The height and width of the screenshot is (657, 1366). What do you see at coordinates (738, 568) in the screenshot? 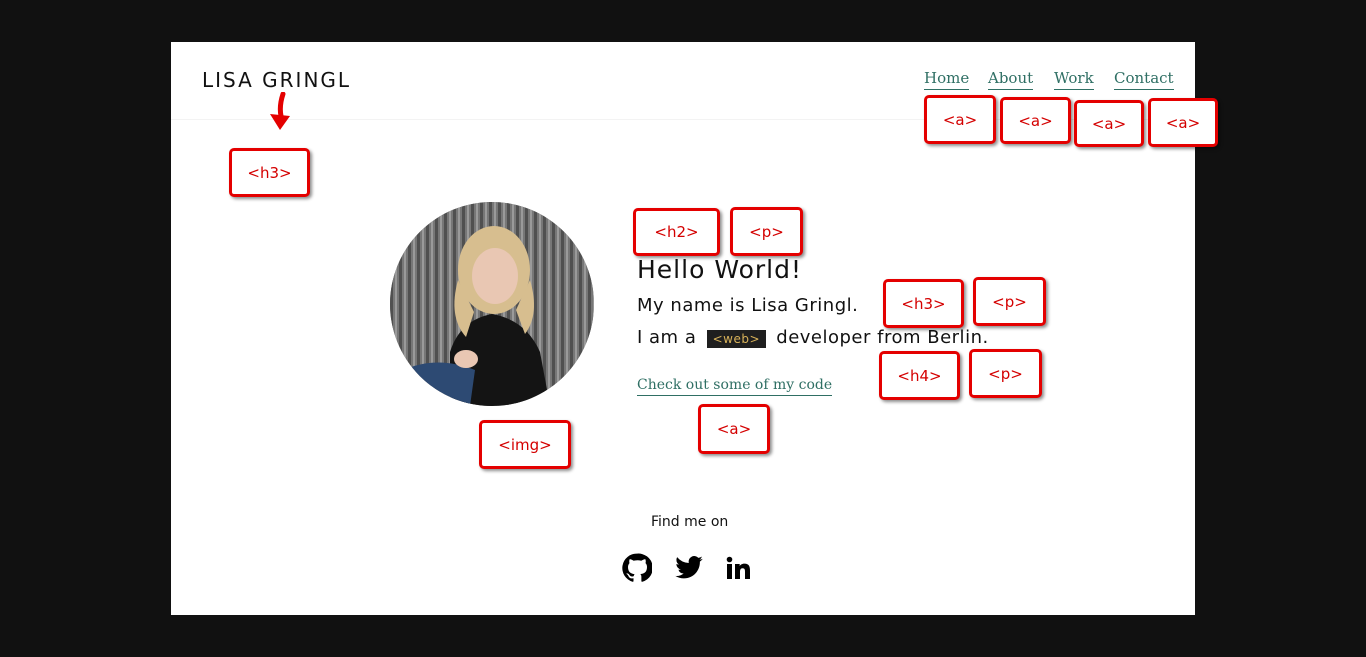
I see `linkedin-icon` at bounding box center [738, 568].